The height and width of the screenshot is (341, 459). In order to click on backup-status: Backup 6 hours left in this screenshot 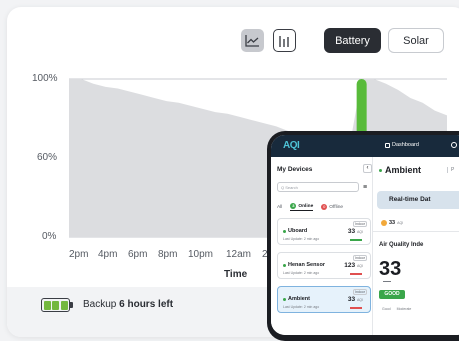, I will do `click(128, 304)`.